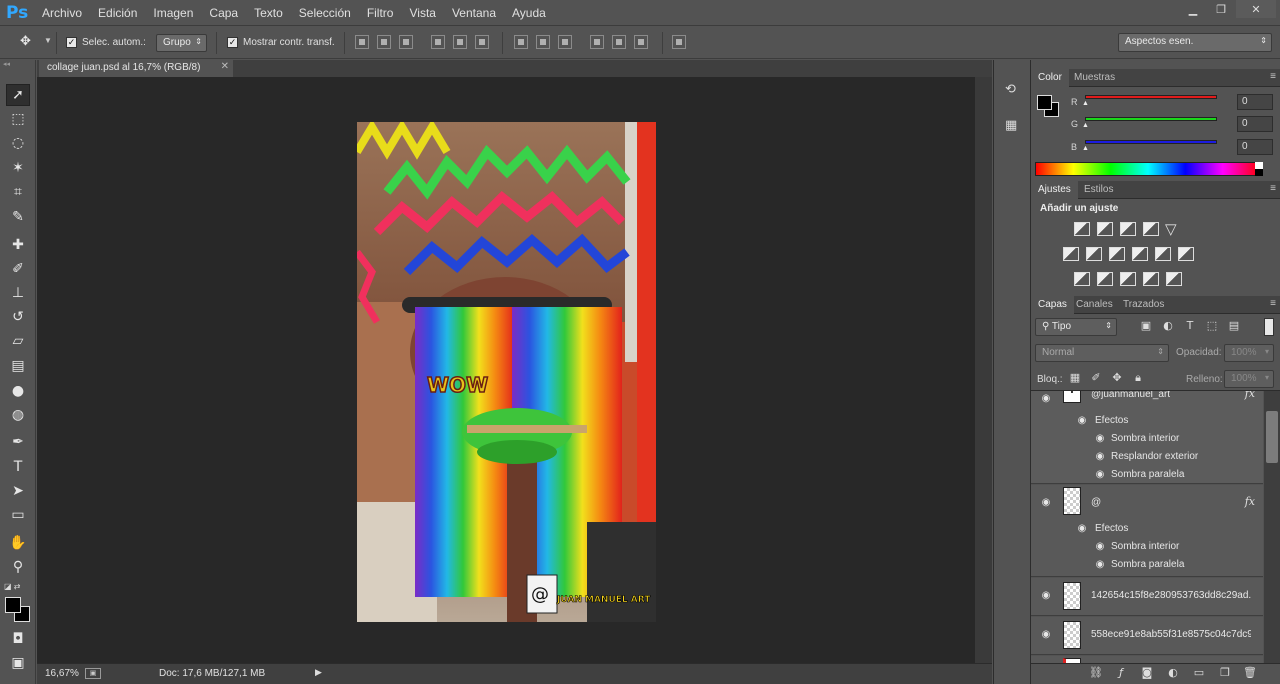  Describe the element at coordinates (18, 317) in the screenshot. I see `history-brush-tool-icon: ↺` at that location.